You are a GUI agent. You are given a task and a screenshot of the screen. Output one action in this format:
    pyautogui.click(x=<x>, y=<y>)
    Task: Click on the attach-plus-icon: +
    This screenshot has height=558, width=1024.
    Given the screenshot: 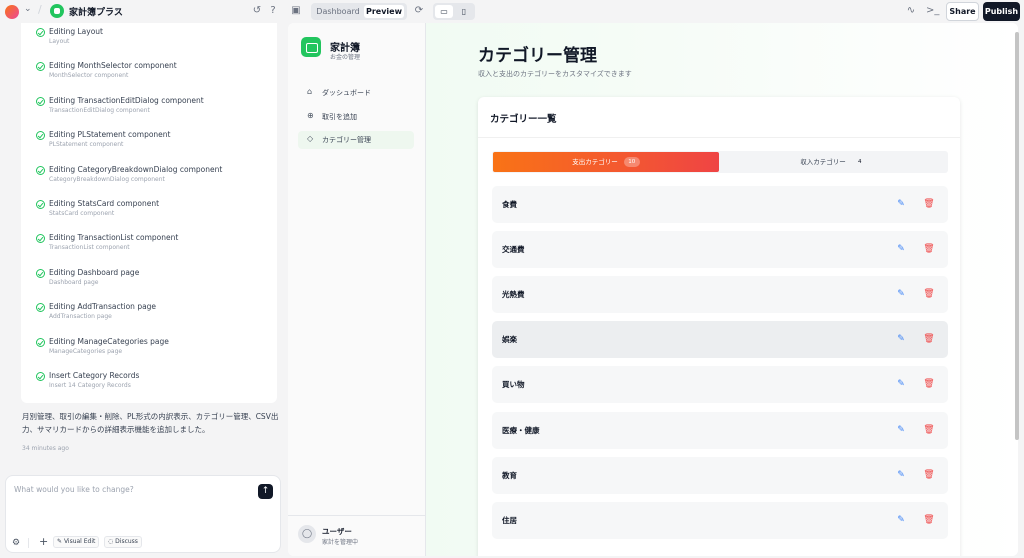 What is the action you would take?
    pyautogui.click(x=43, y=541)
    